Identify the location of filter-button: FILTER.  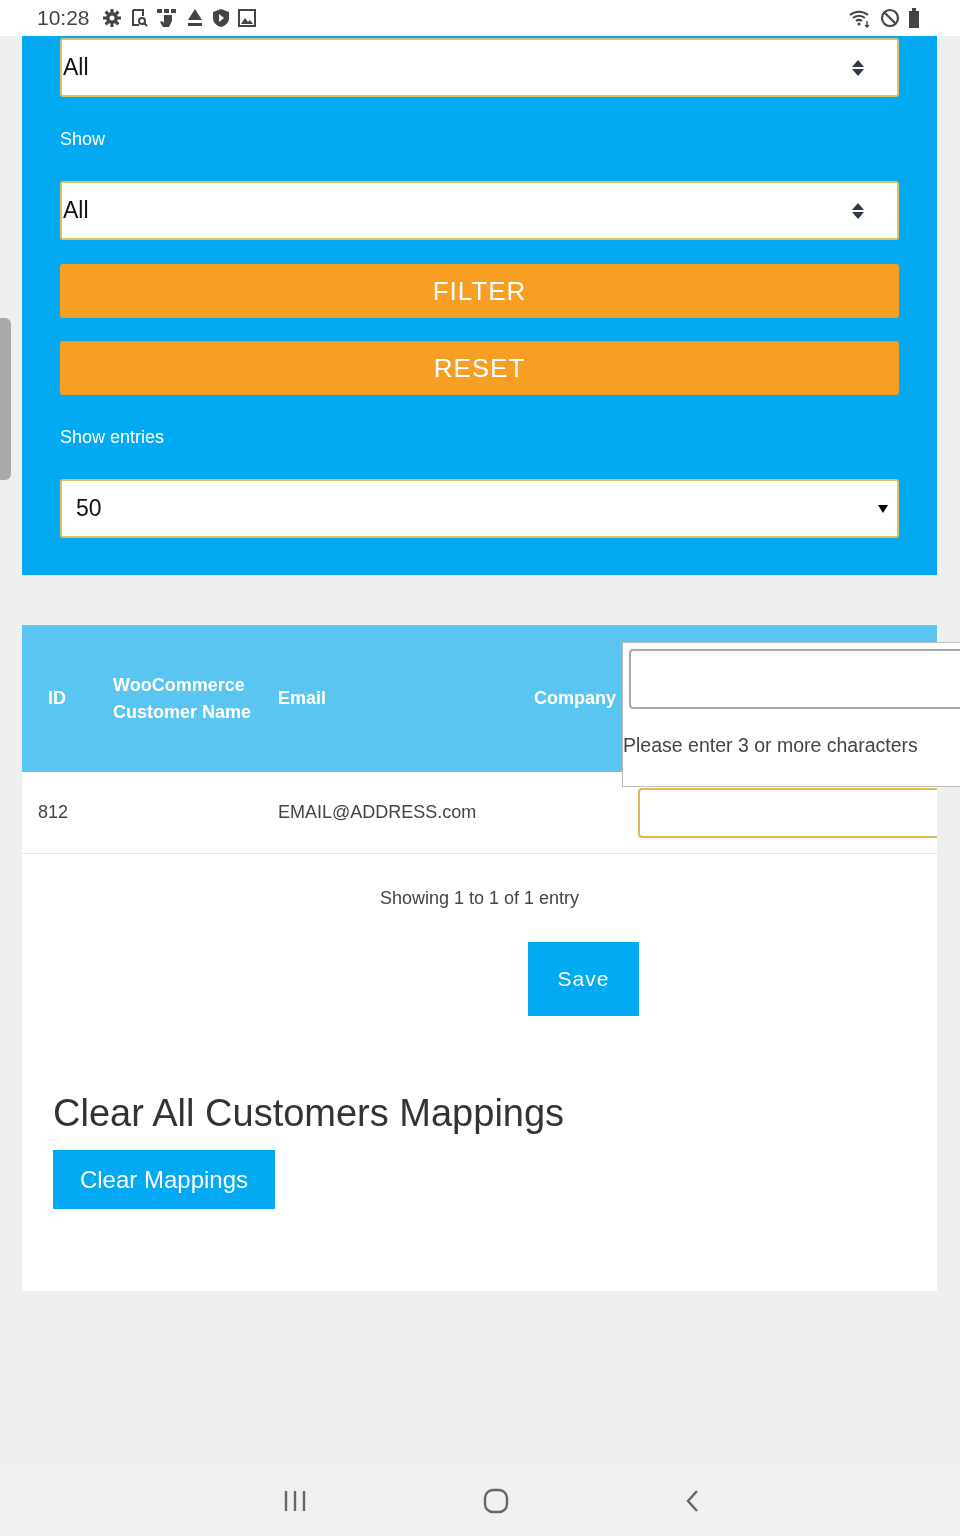
(479, 291).